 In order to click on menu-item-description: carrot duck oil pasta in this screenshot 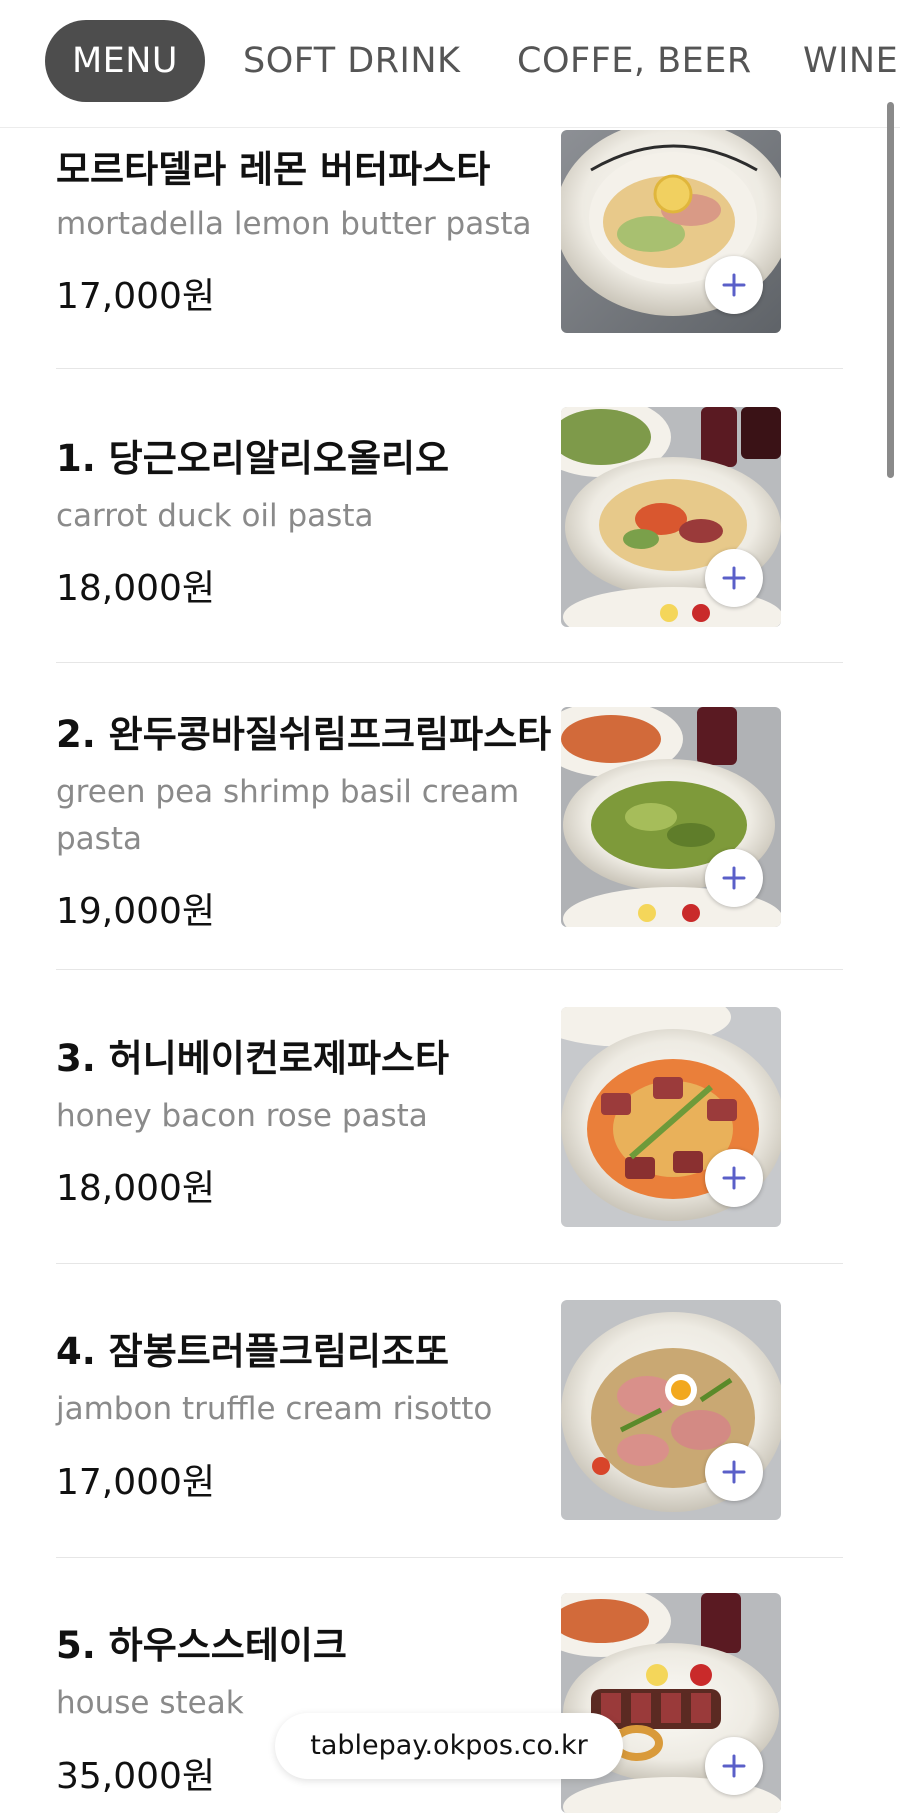, I will do `click(215, 516)`.